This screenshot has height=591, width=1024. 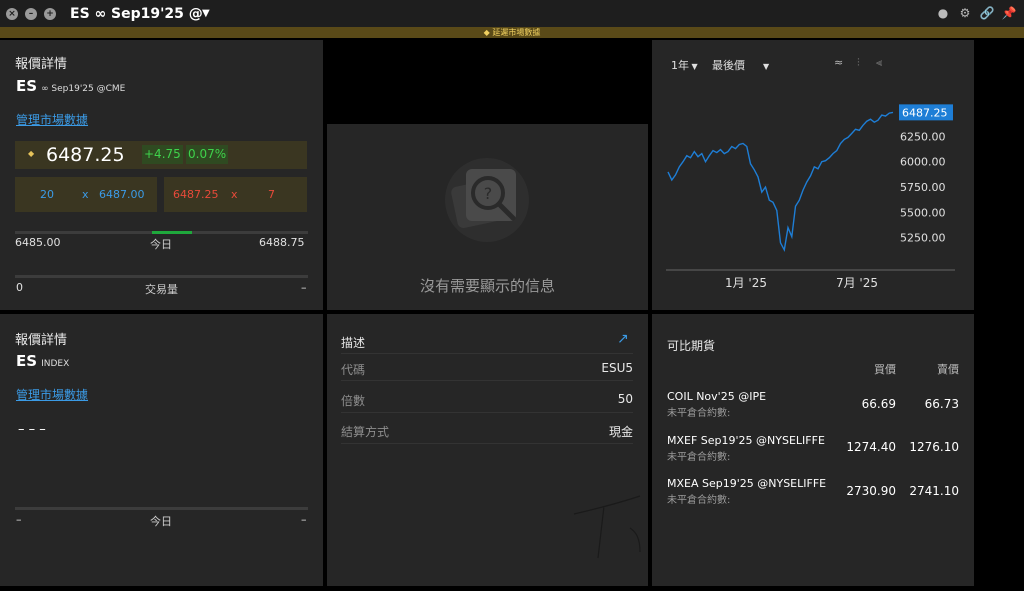 What do you see at coordinates (857, 283) in the screenshot?
I see `x-tick-label: 7月 '25` at bounding box center [857, 283].